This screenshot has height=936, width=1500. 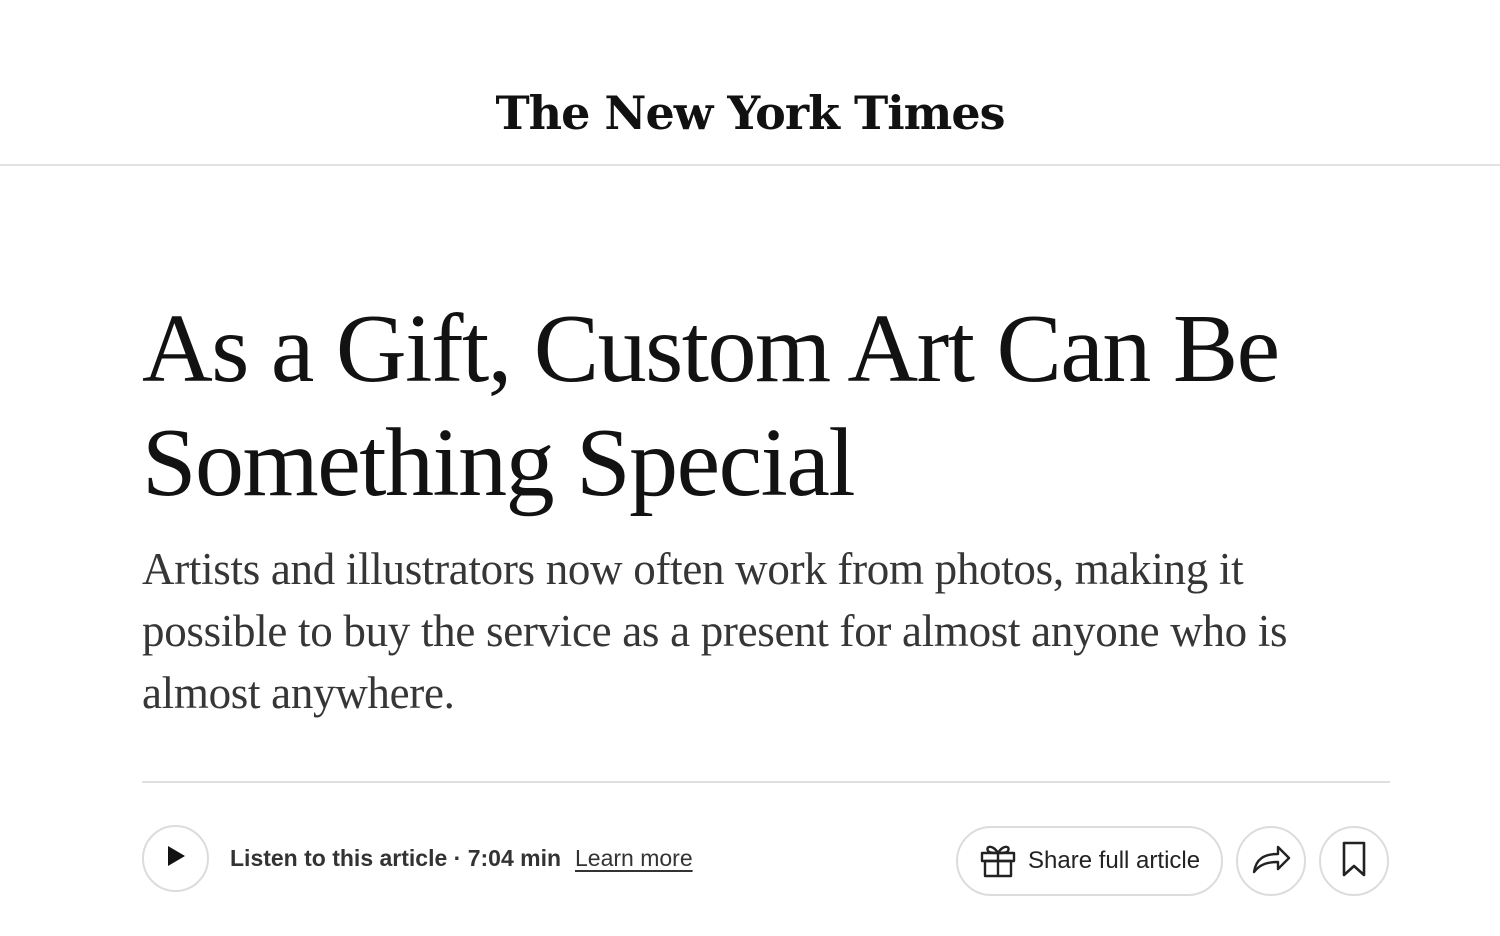 What do you see at coordinates (396, 858) in the screenshot?
I see `listen-label: Listen to this article · 7:04 min` at bounding box center [396, 858].